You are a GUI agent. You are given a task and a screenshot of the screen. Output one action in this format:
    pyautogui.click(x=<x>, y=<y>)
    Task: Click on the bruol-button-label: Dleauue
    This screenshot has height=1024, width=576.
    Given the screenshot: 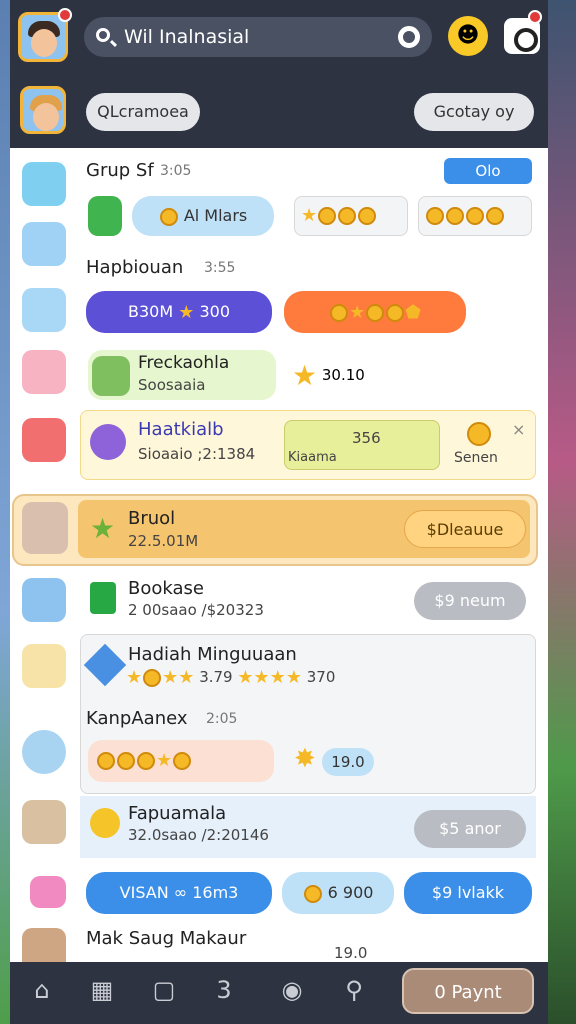 What is the action you would take?
    pyautogui.click(x=470, y=529)
    